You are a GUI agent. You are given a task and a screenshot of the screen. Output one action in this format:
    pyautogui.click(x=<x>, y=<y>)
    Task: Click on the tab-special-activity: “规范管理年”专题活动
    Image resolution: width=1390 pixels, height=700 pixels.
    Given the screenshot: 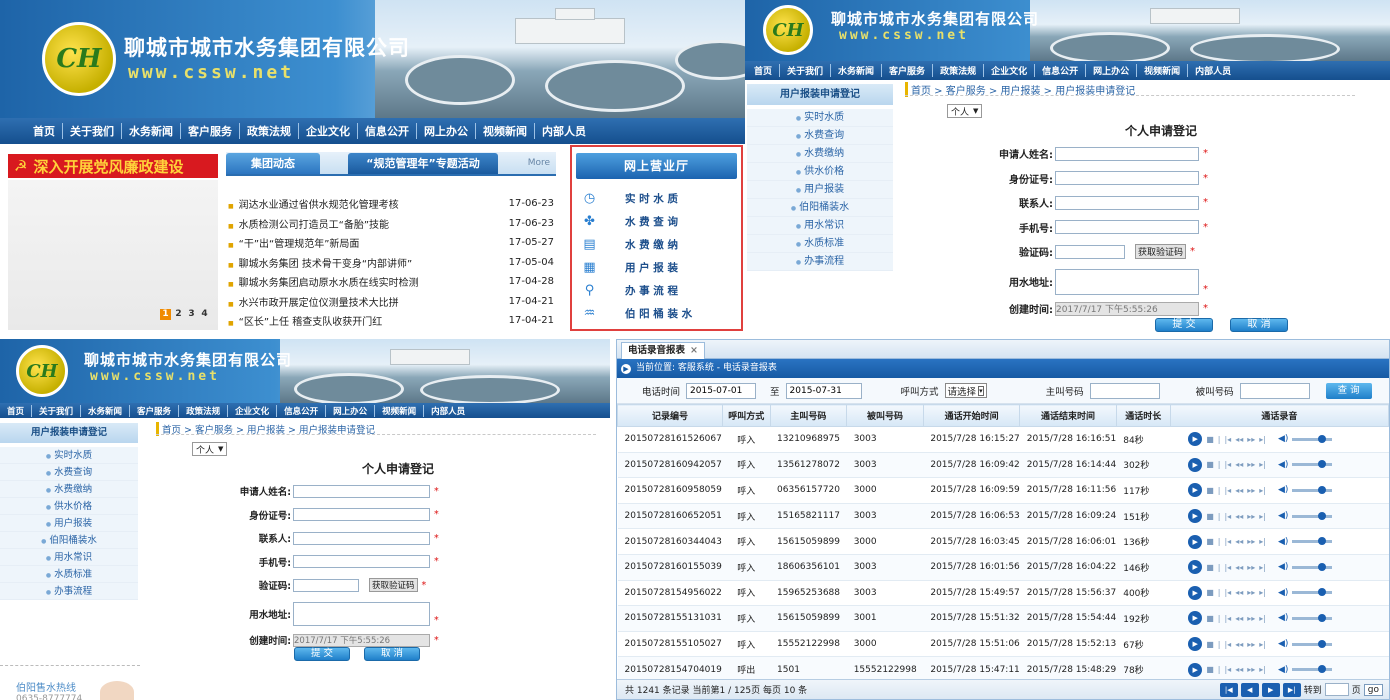 What is the action you would take?
    pyautogui.click(x=423, y=163)
    